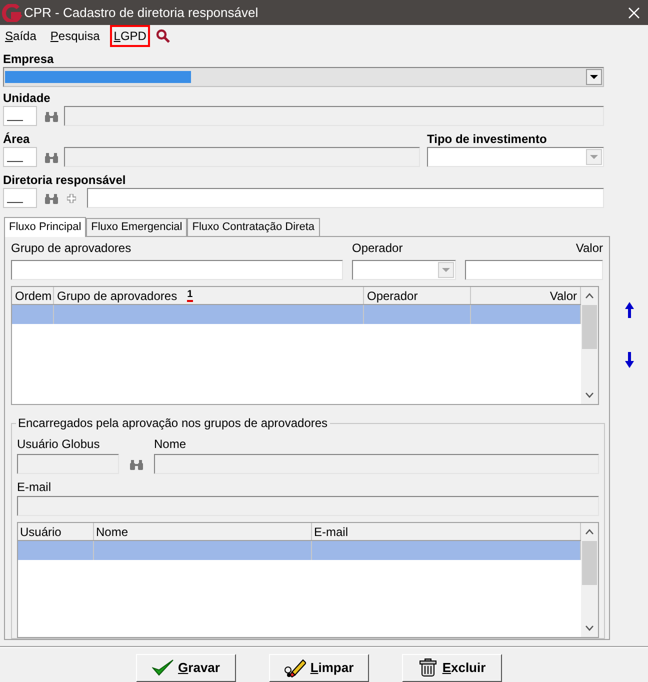 The height and width of the screenshot is (682, 648). What do you see at coordinates (295, 668) in the screenshot?
I see `eraser-pen-icon` at bounding box center [295, 668].